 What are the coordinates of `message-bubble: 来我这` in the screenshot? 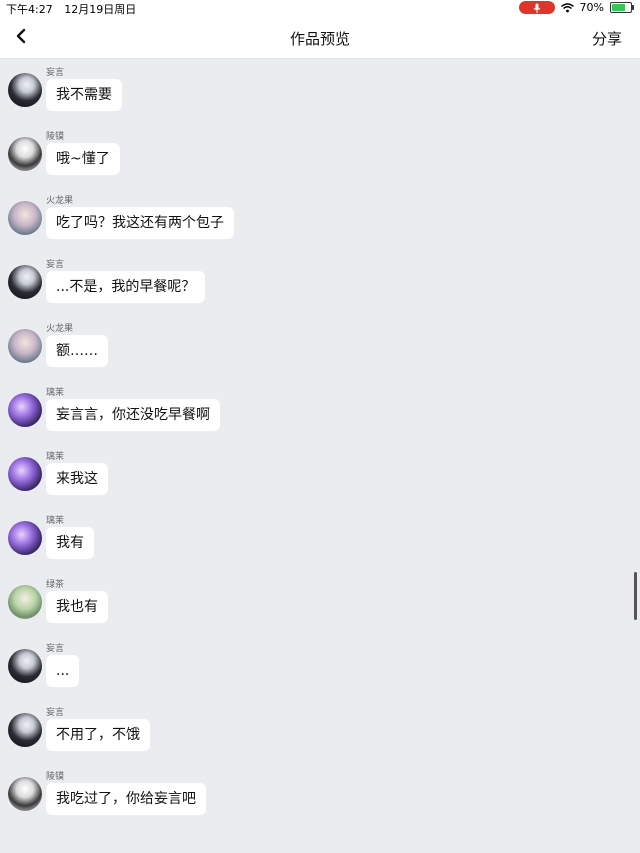 It's located at (77, 479).